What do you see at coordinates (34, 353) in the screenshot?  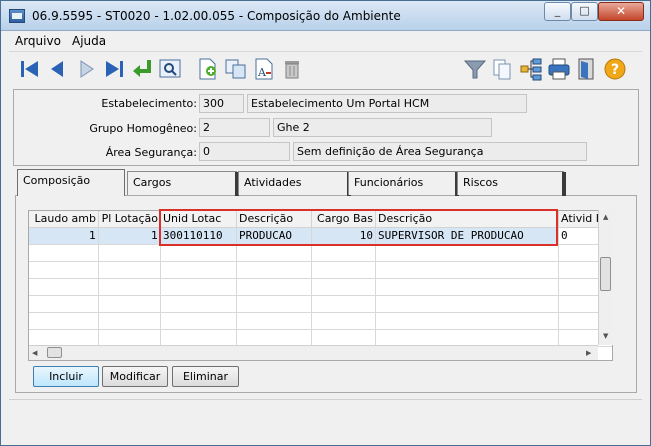 I see `scroll-left-icon: ◀` at bounding box center [34, 353].